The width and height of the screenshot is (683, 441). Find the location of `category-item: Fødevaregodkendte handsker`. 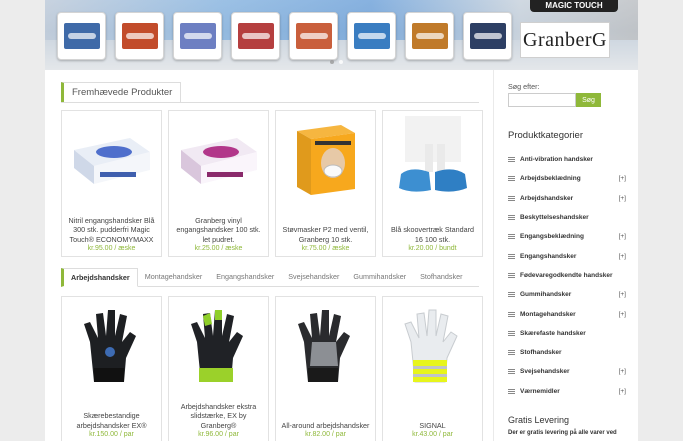

category-item: Fødevaregodkendte handsker is located at coordinates (567, 275).